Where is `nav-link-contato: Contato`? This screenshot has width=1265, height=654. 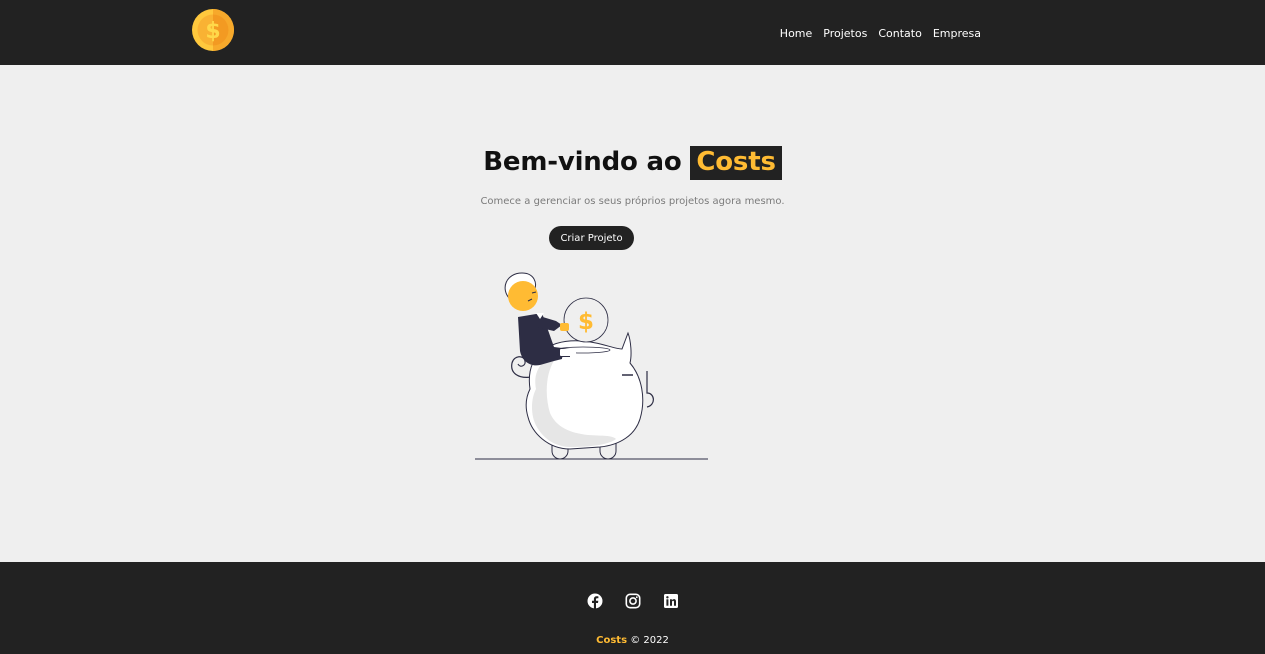 nav-link-contato: Contato is located at coordinates (899, 33).